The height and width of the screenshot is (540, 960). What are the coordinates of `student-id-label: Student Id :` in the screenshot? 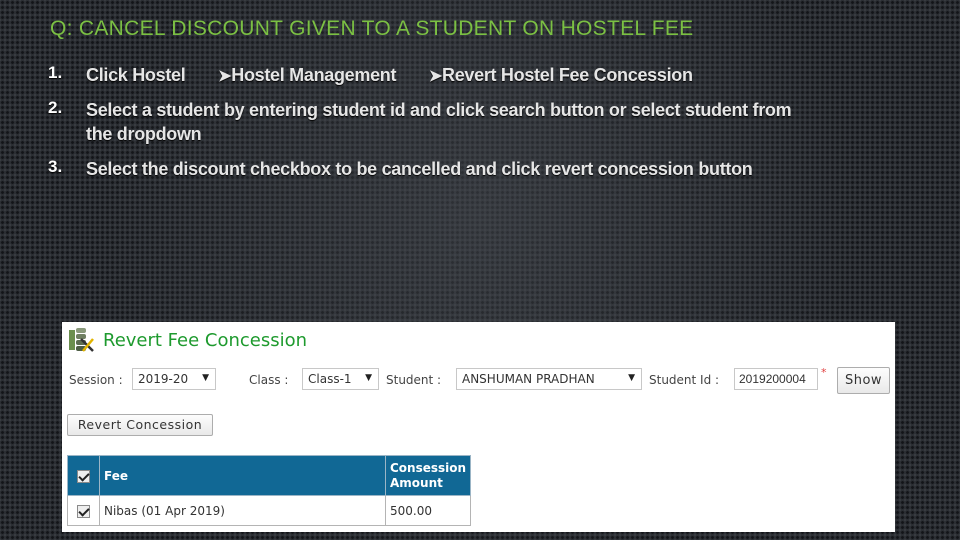 It's located at (684, 380).